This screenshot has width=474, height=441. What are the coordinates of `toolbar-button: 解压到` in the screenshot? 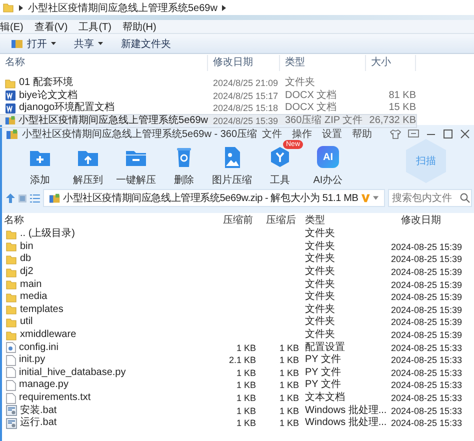 It's located at (88, 166).